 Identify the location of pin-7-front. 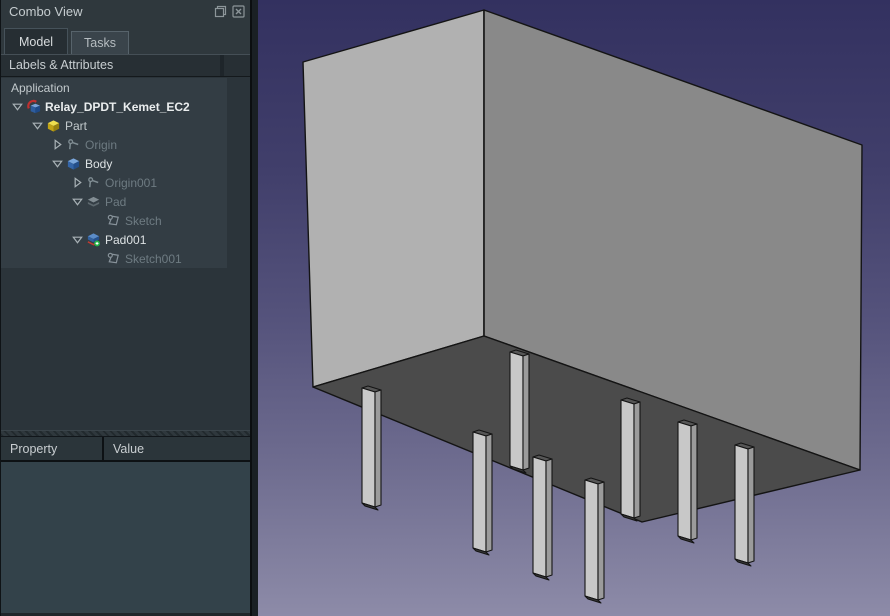
(684, 481).